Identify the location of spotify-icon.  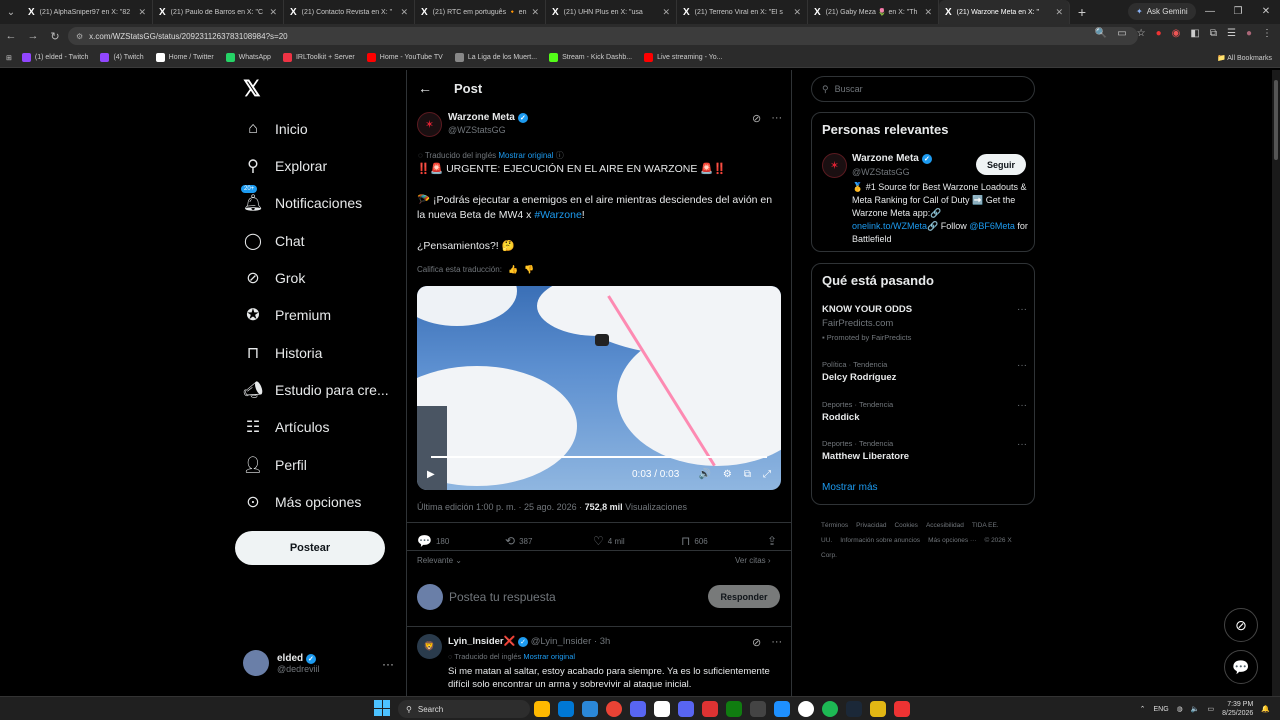
(830, 709).